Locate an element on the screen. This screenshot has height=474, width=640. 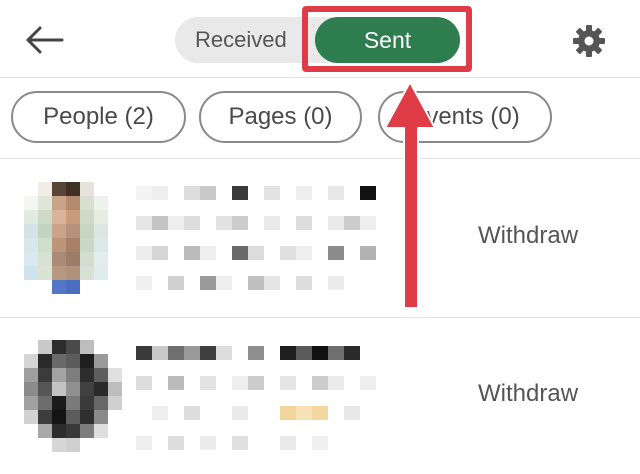
received-sent-toggle: Received Sent is located at coordinates (317, 40).